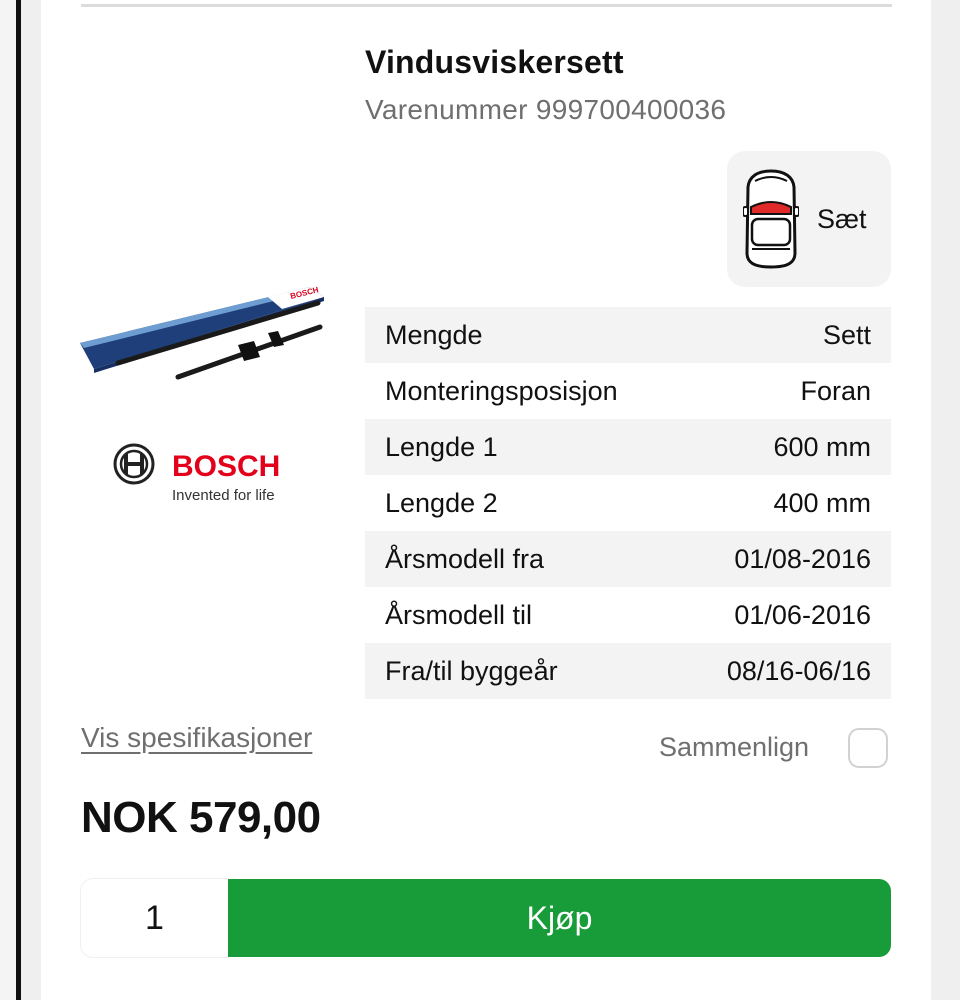 This screenshot has width=960, height=1000. Describe the element at coordinates (18, 500) in the screenshot. I see `left-border-line` at that location.